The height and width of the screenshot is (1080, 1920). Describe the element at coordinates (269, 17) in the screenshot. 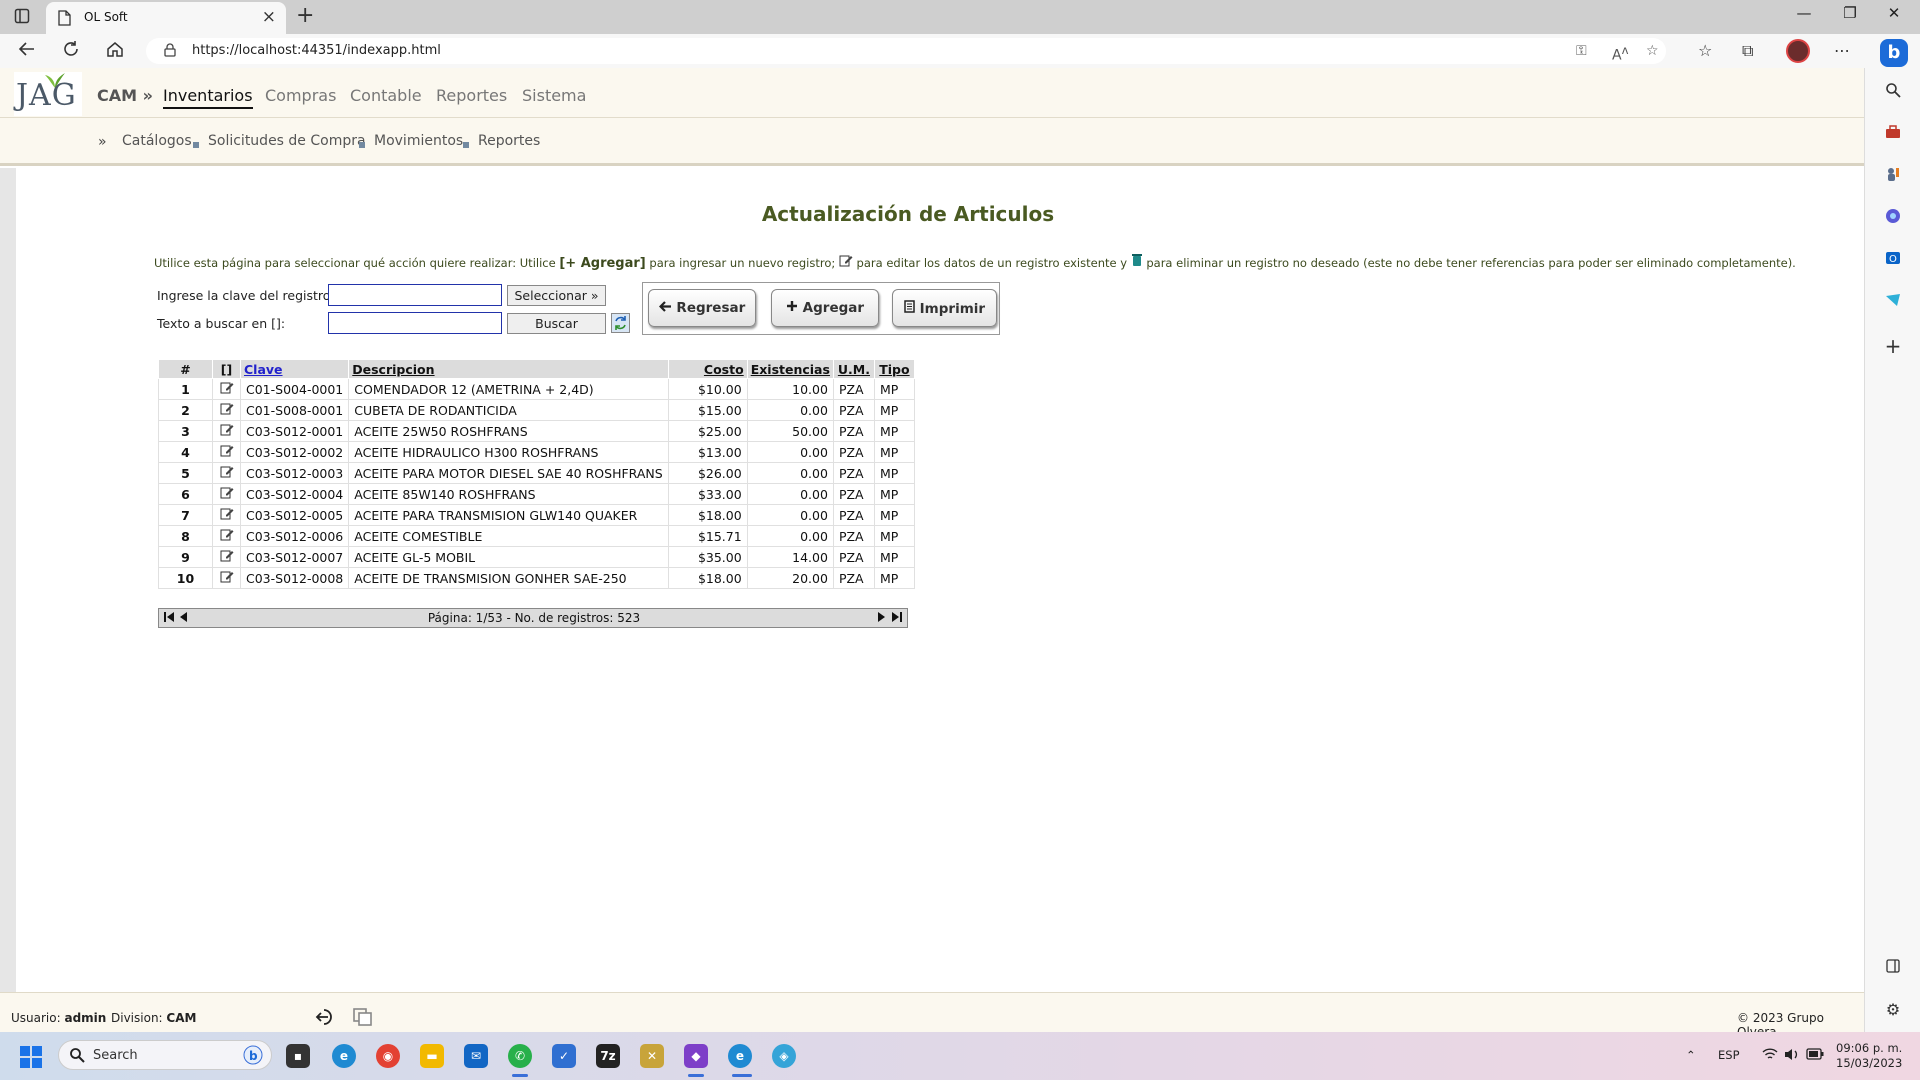

I see `close-icon: ×` at that location.